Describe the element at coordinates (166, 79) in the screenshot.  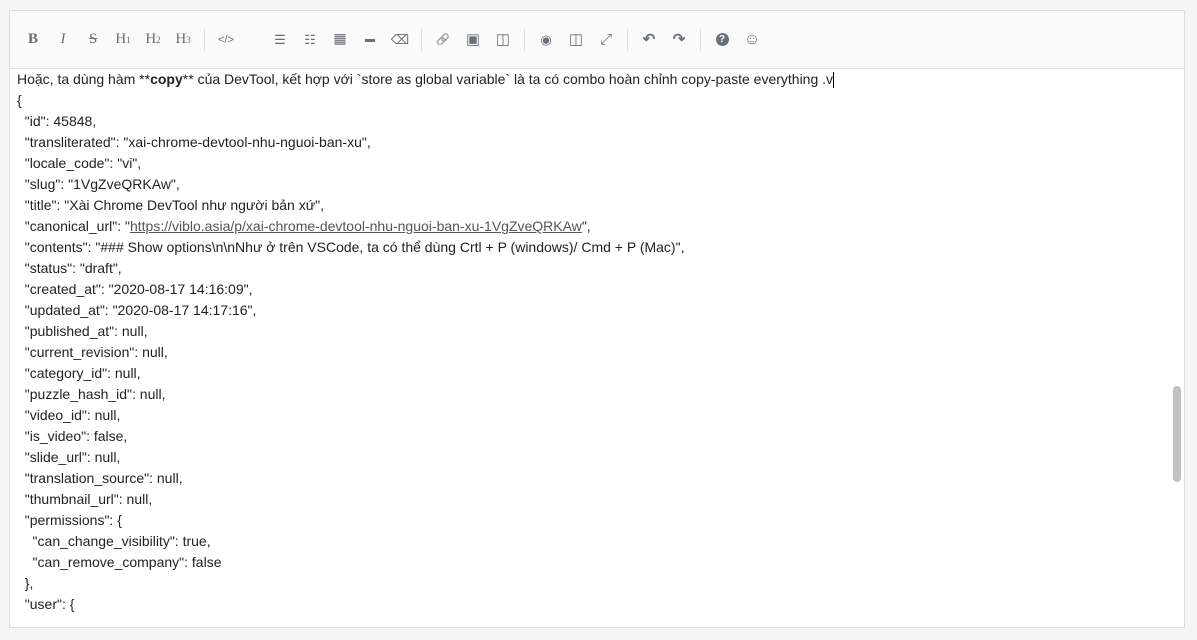
I see `bold-text: copy` at that location.